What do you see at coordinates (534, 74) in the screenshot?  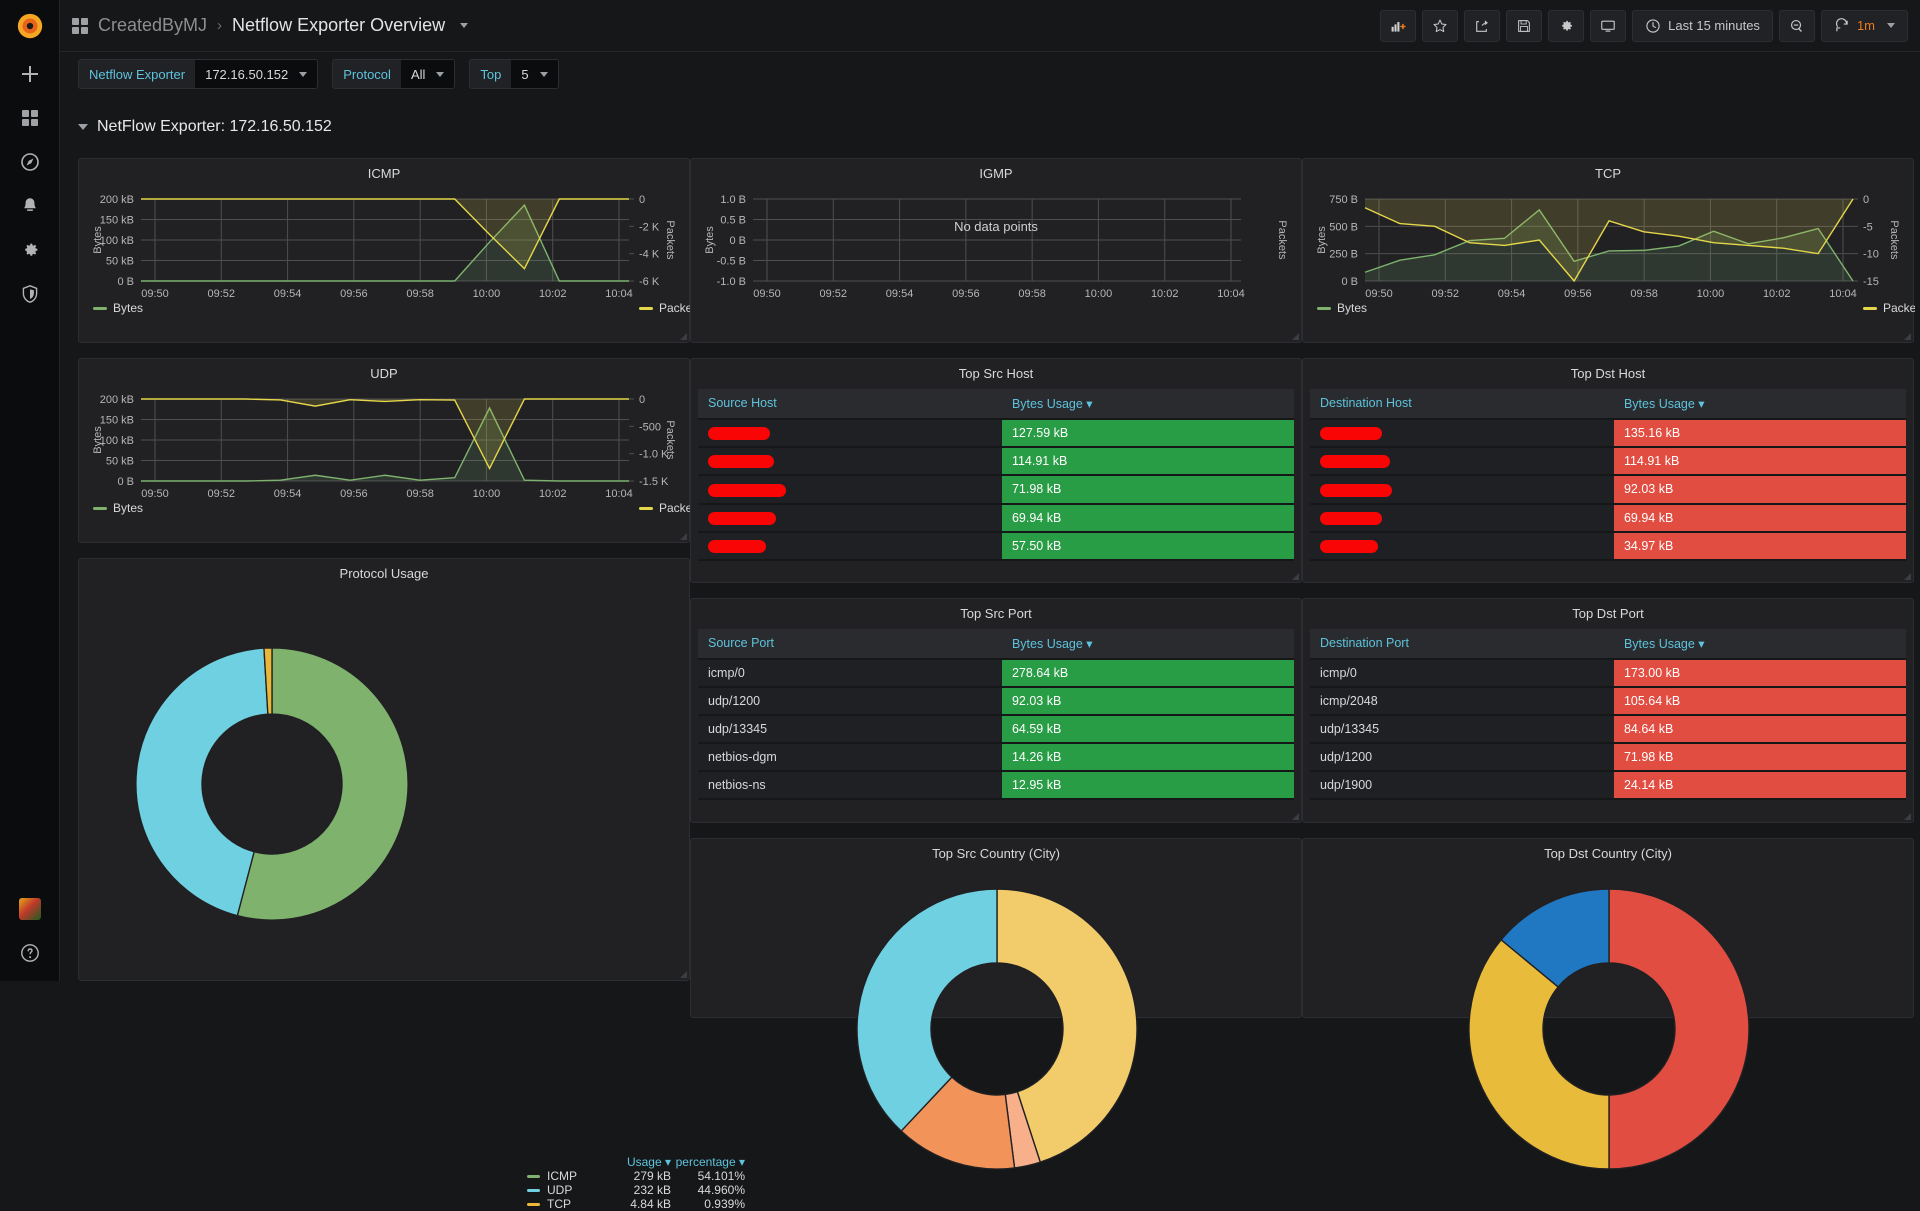 I see `variable-value-dropdown: 5` at bounding box center [534, 74].